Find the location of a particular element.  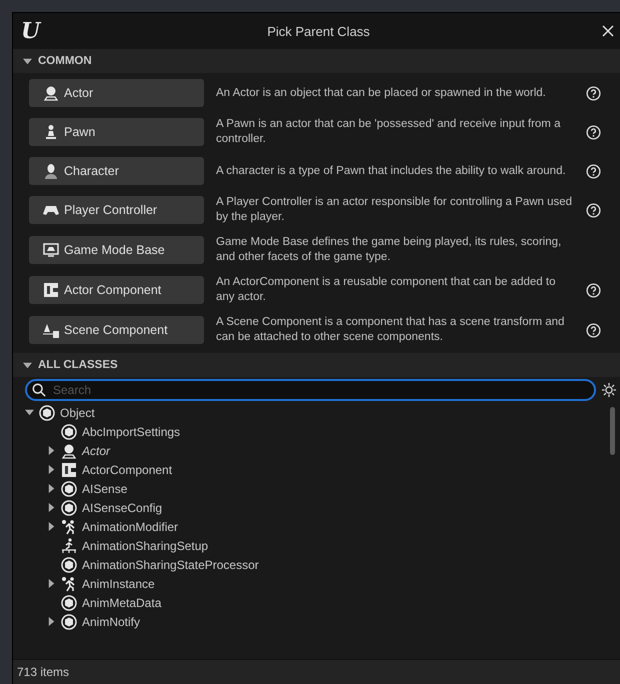

tree-item: AnimNotify is located at coordinates (111, 621).